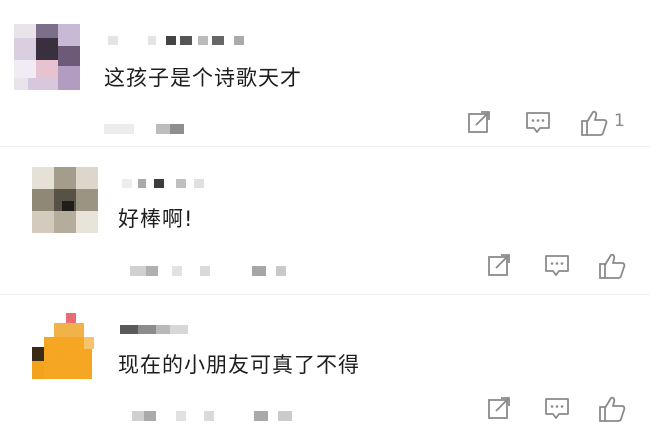 The height and width of the screenshot is (433, 650). What do you see at coordinates (556, 124) in the screenshot?
I see `comment-actions: 1` at bounding box center [556, 124].